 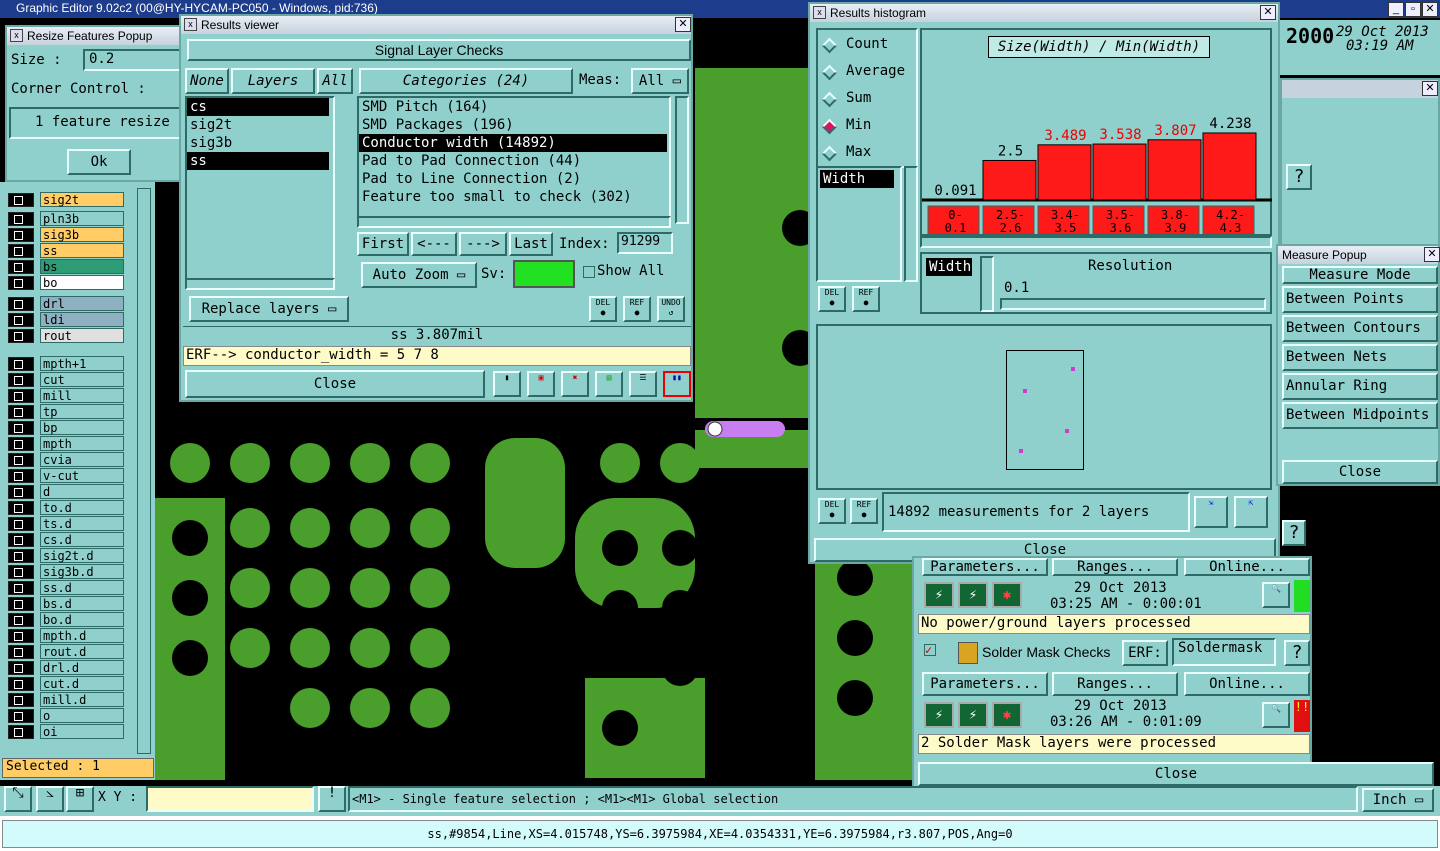 I want to click on layer-scrollbar, so click(x=144, y=471).